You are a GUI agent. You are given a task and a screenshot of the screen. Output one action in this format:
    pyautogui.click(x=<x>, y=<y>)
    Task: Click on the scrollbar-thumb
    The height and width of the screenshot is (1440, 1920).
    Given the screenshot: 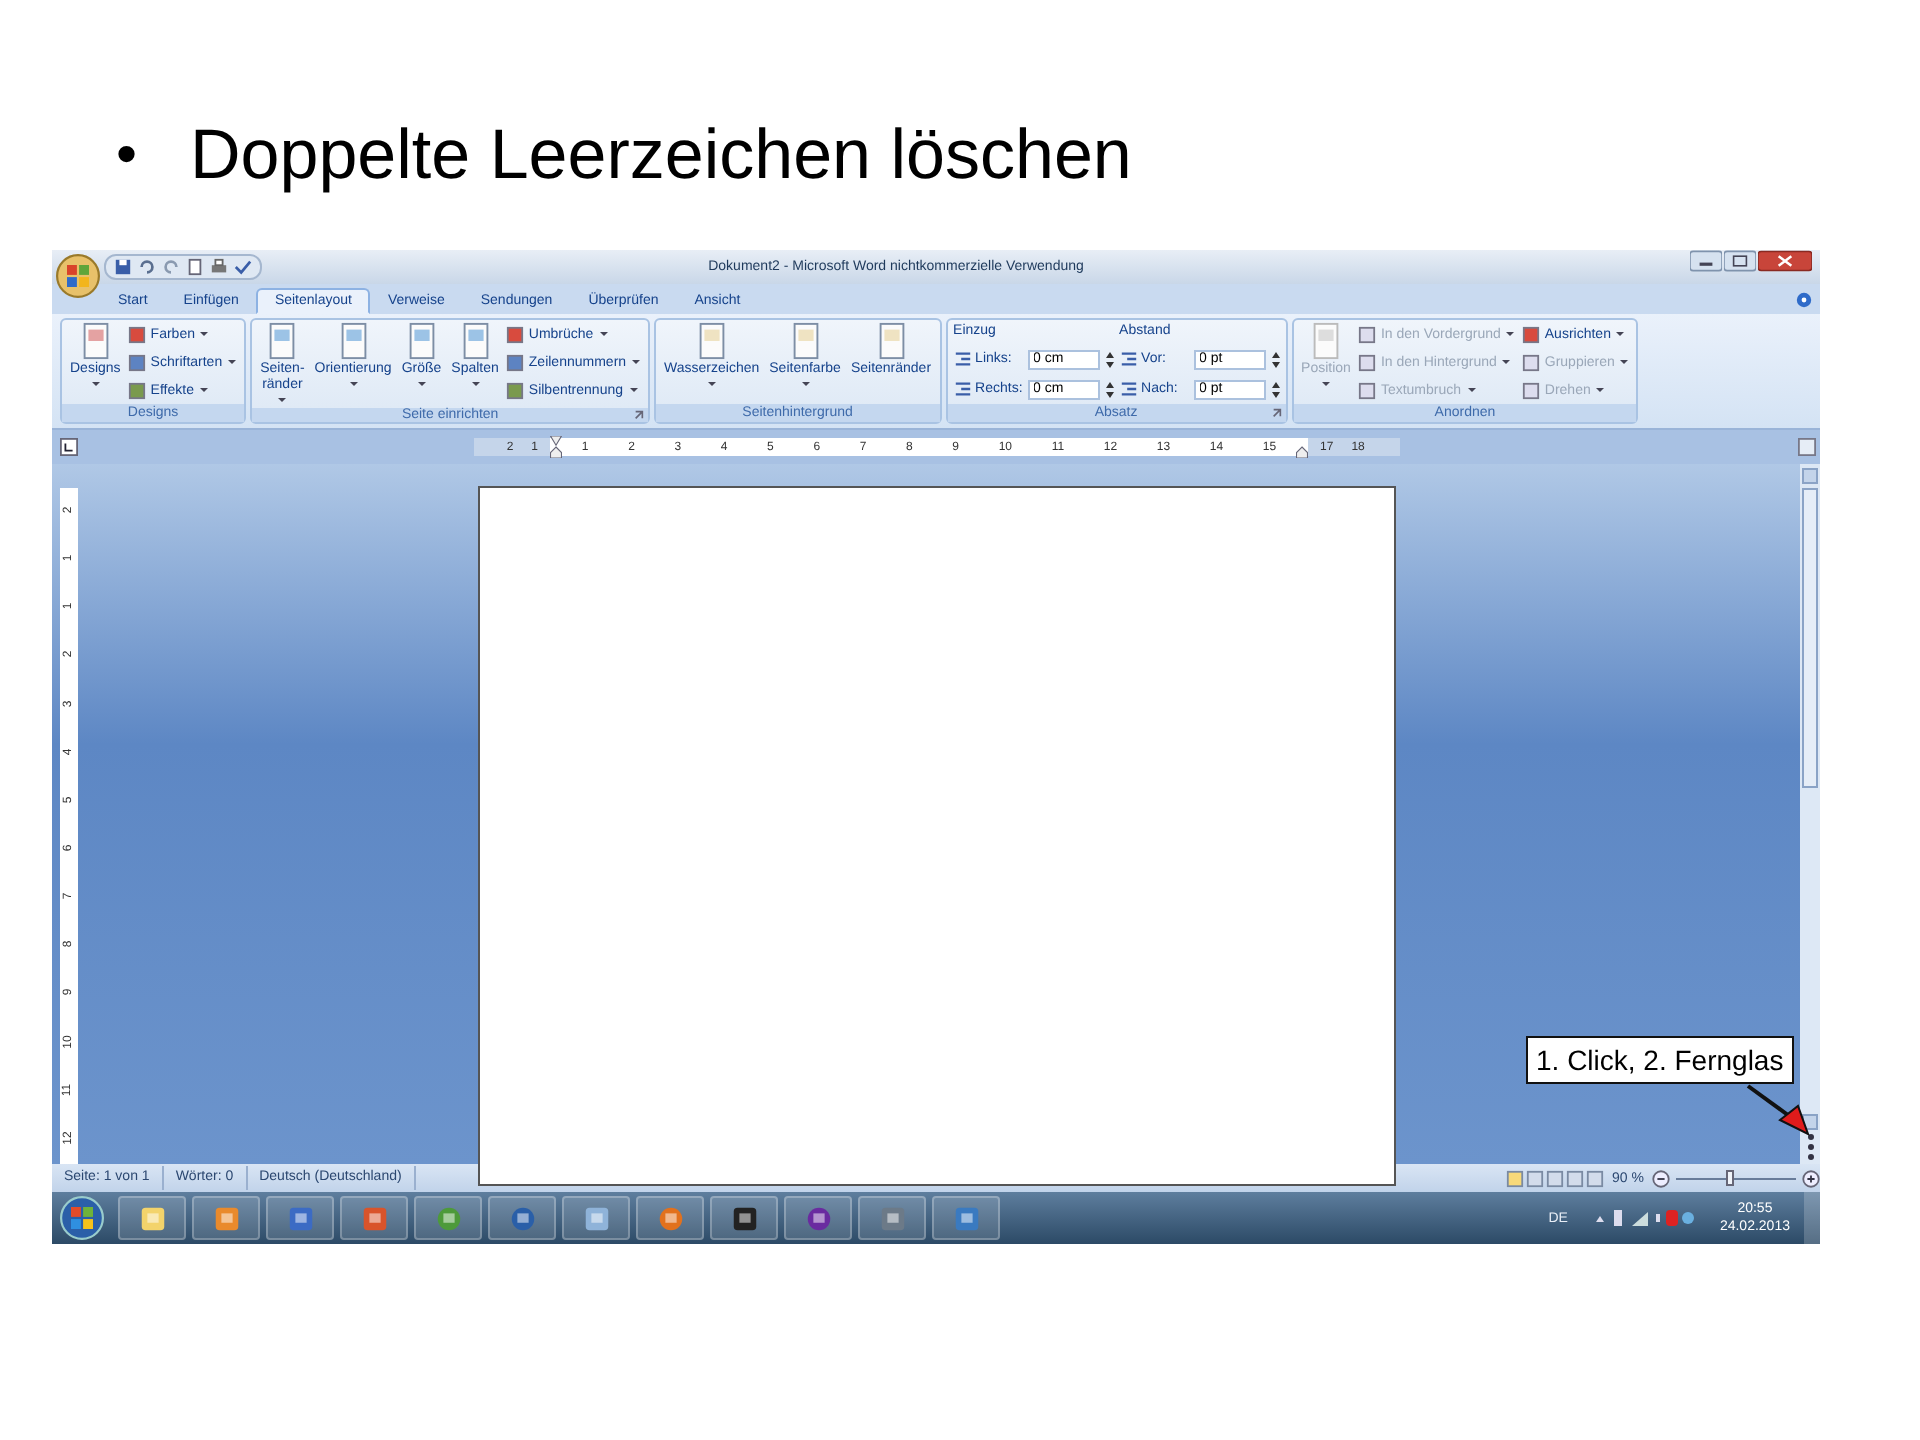 What is the action you would take?
    pyautogui.click(x=1810, y=638)
    